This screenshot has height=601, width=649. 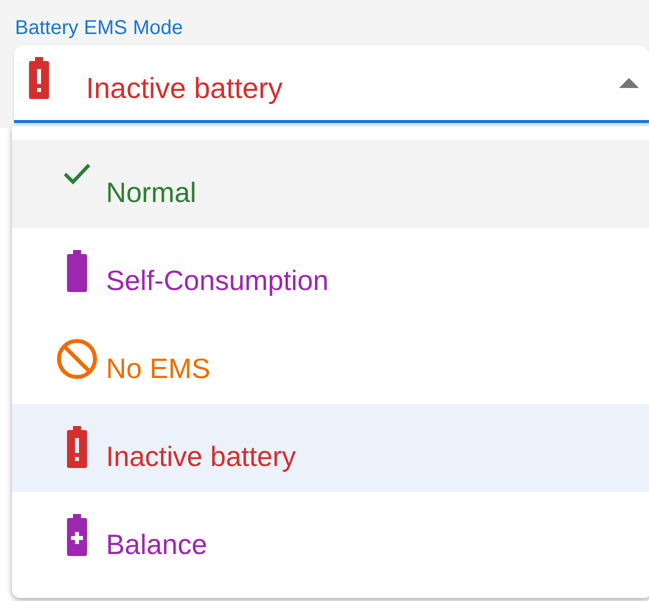 I want to click on menu-option: Normal, so click(x=330, y=184).